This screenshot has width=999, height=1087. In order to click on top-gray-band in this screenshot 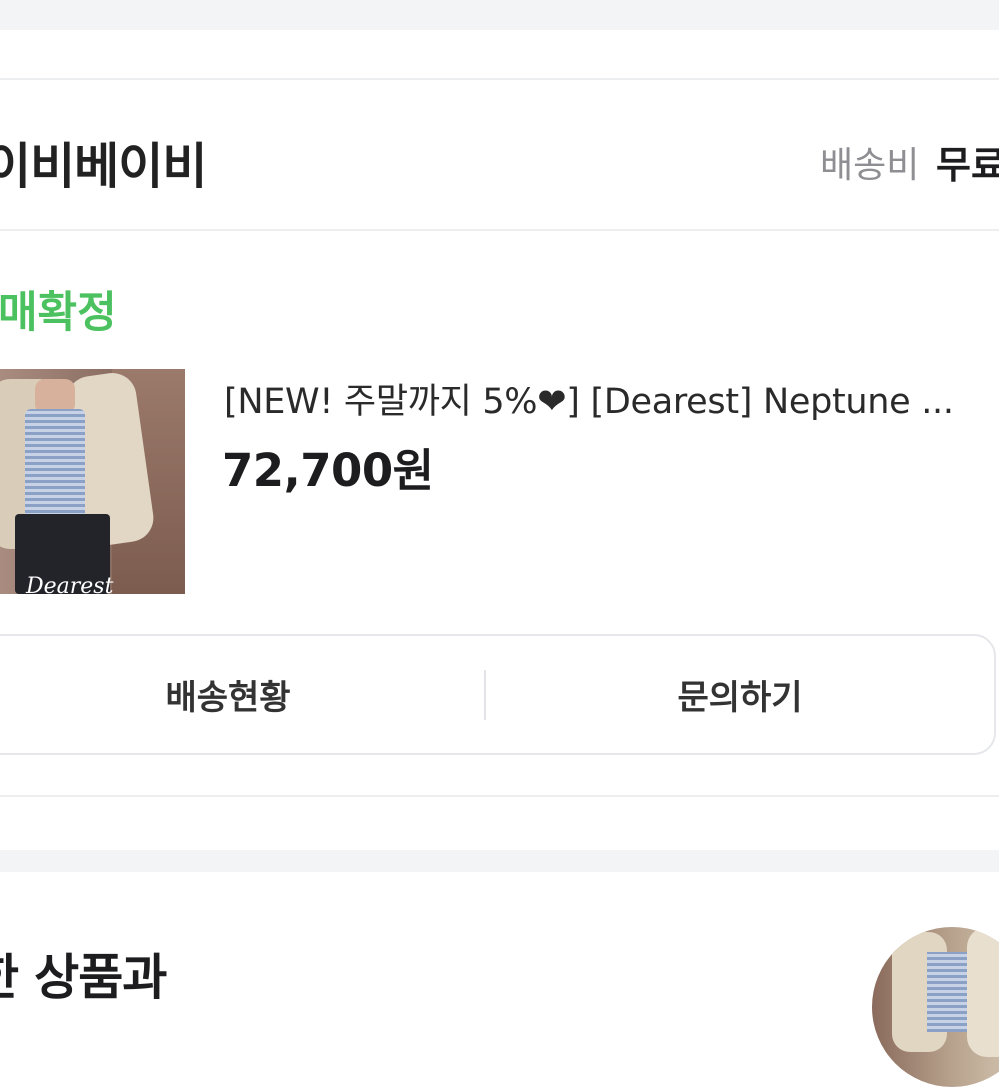, I will do `click(499, 15)`.